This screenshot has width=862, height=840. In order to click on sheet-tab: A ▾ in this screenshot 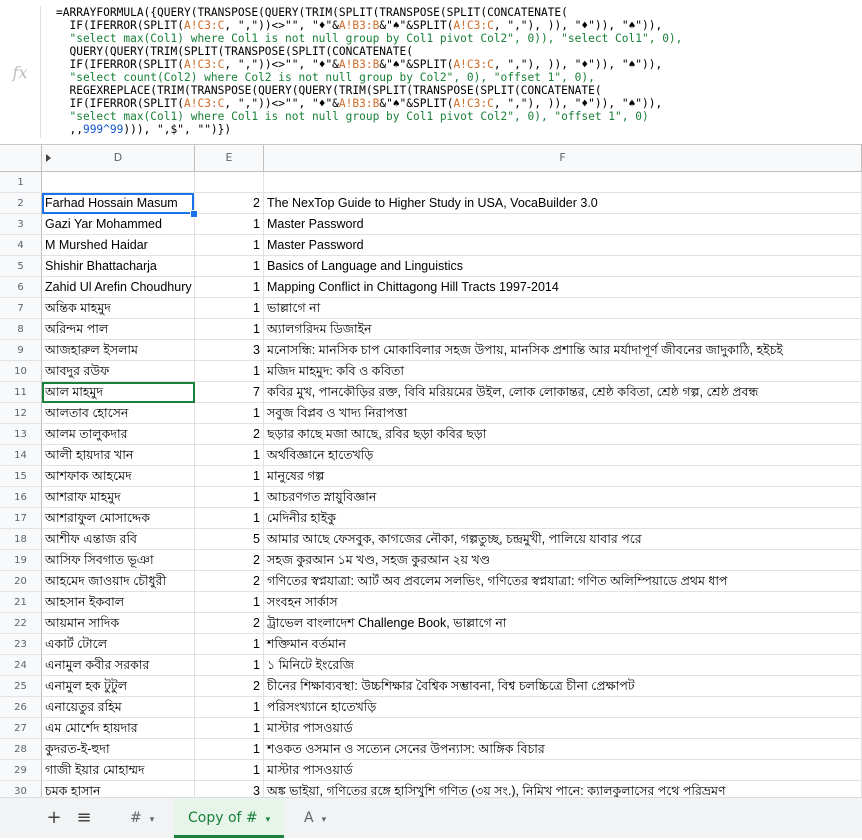, I will do `click(315, 818)`.